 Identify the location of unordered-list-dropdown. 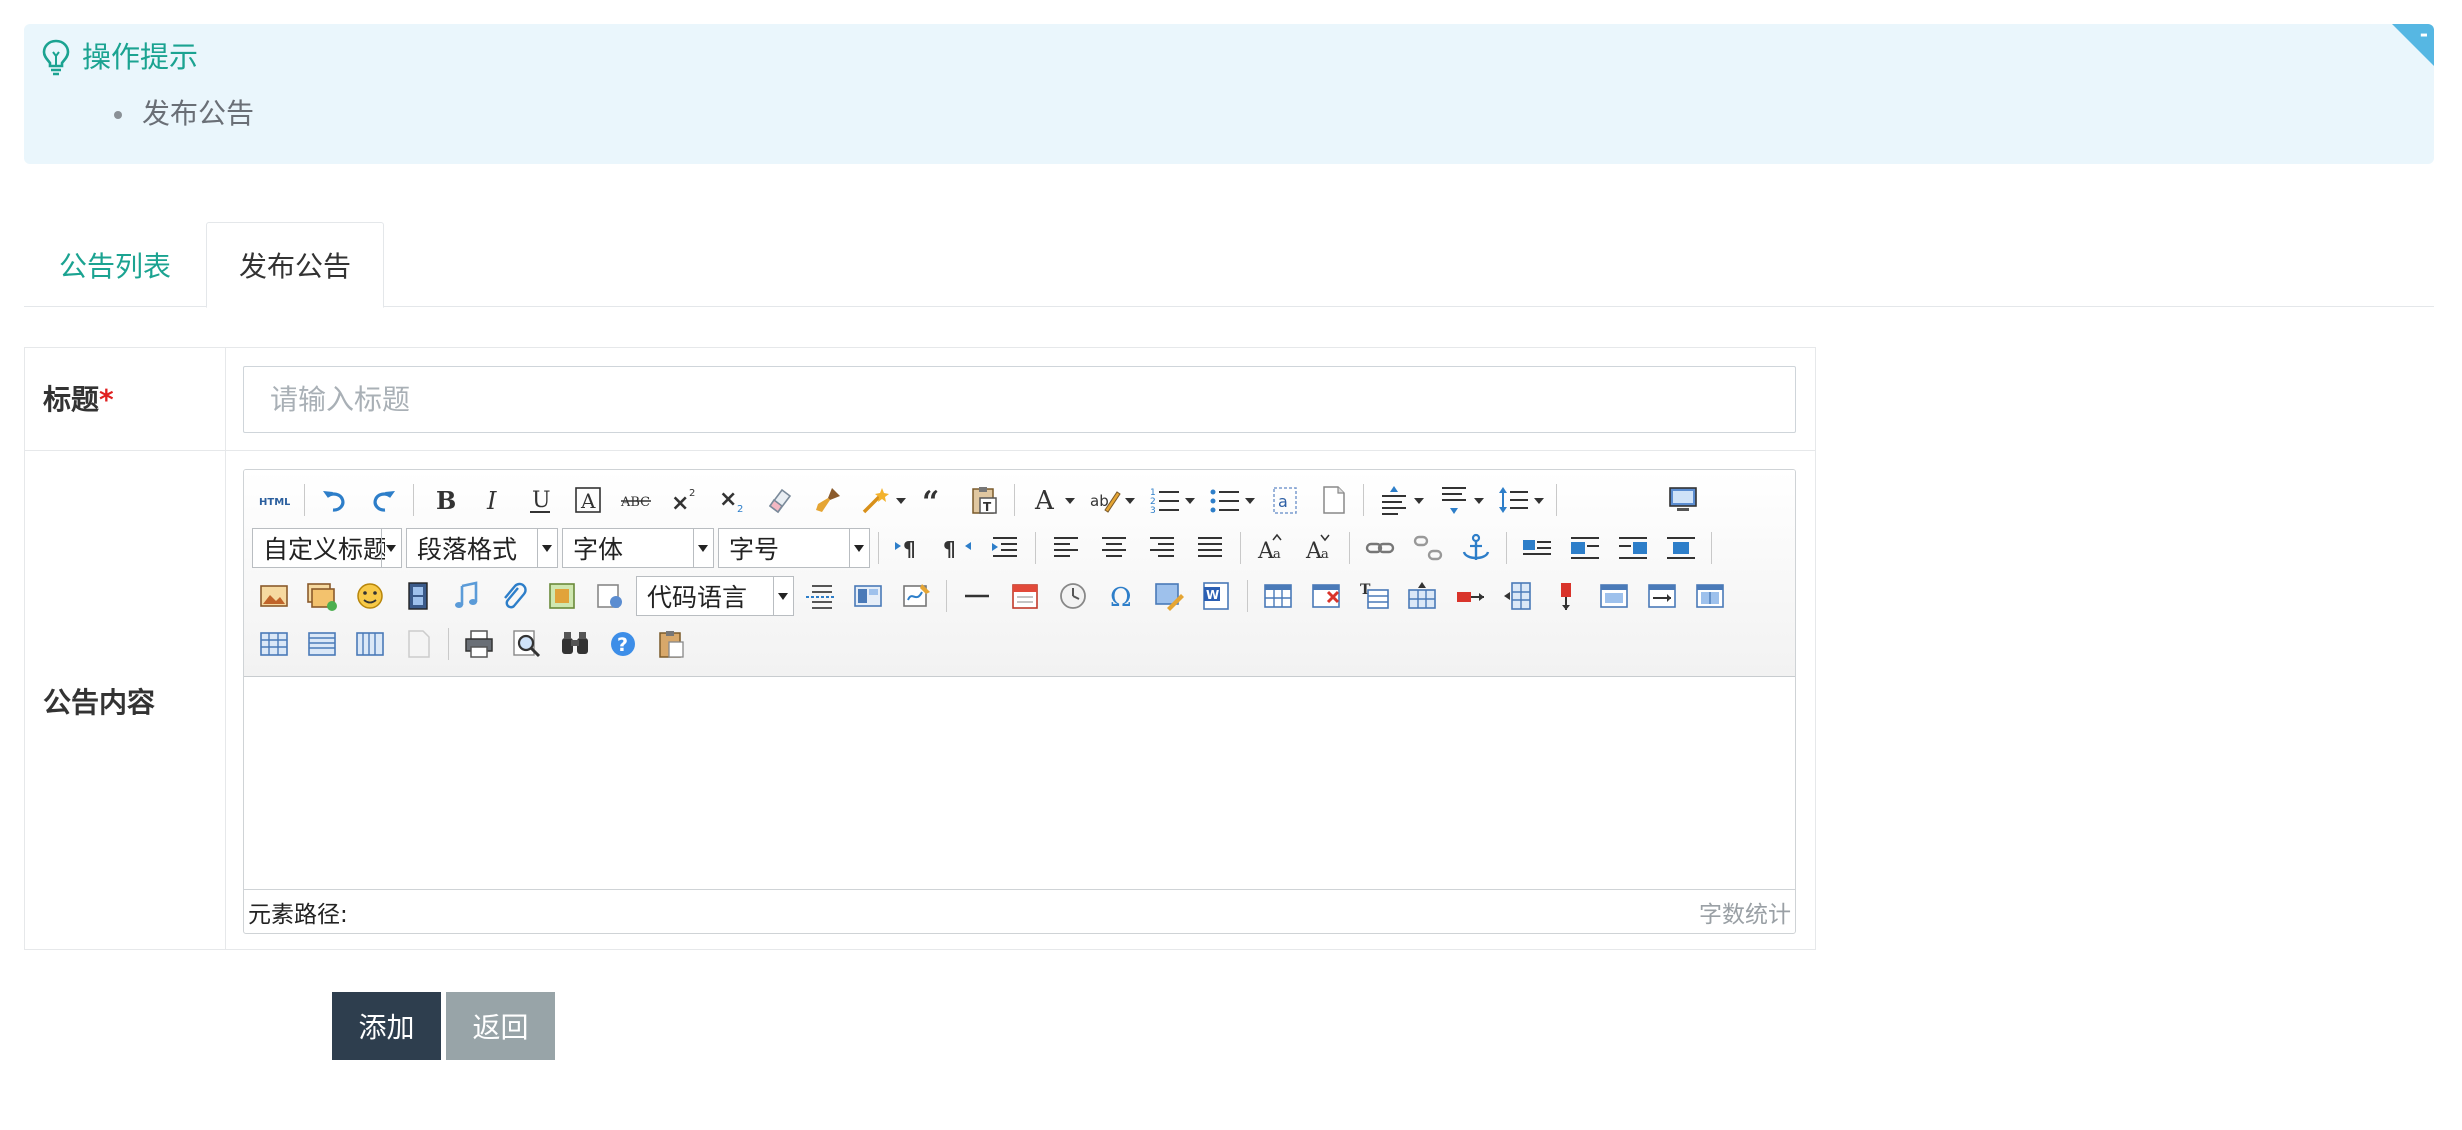
(1231, 500).